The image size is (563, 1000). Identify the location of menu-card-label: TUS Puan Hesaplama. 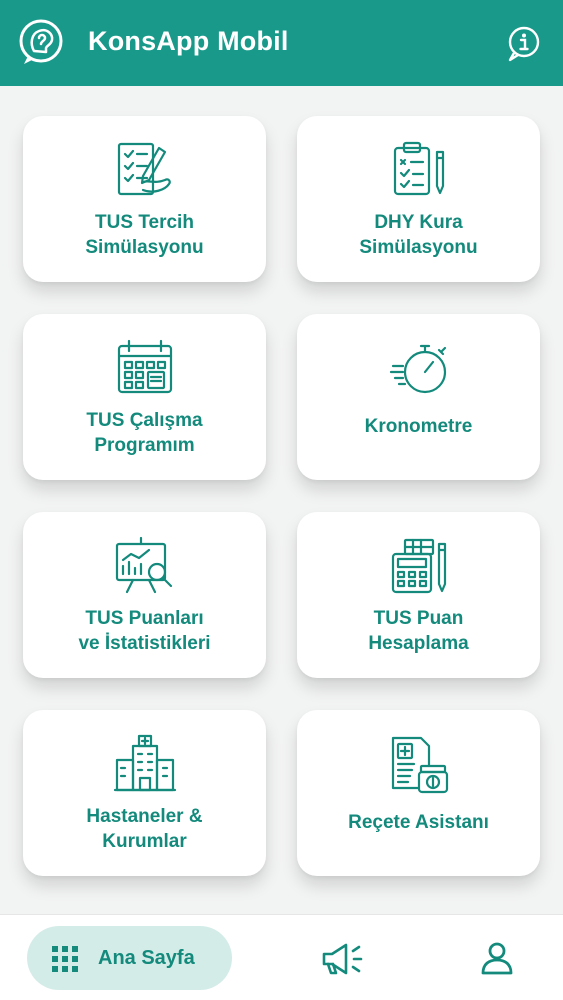
(418, 631).